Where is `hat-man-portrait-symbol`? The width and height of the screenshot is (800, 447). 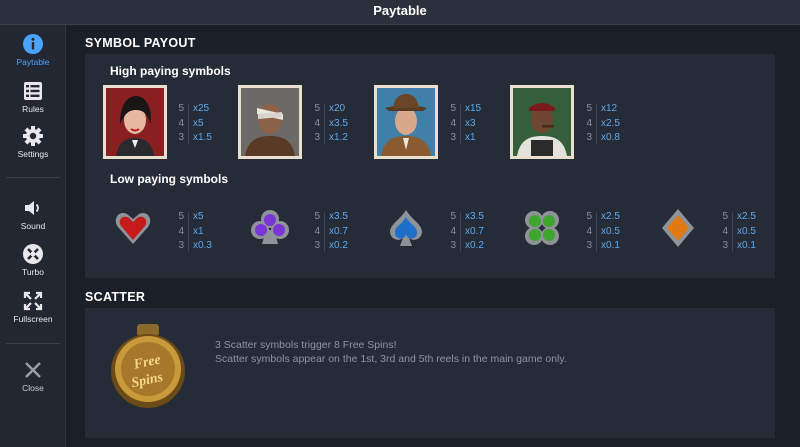 hat-man-portrait-symbol is located at coordinates (406, 122).